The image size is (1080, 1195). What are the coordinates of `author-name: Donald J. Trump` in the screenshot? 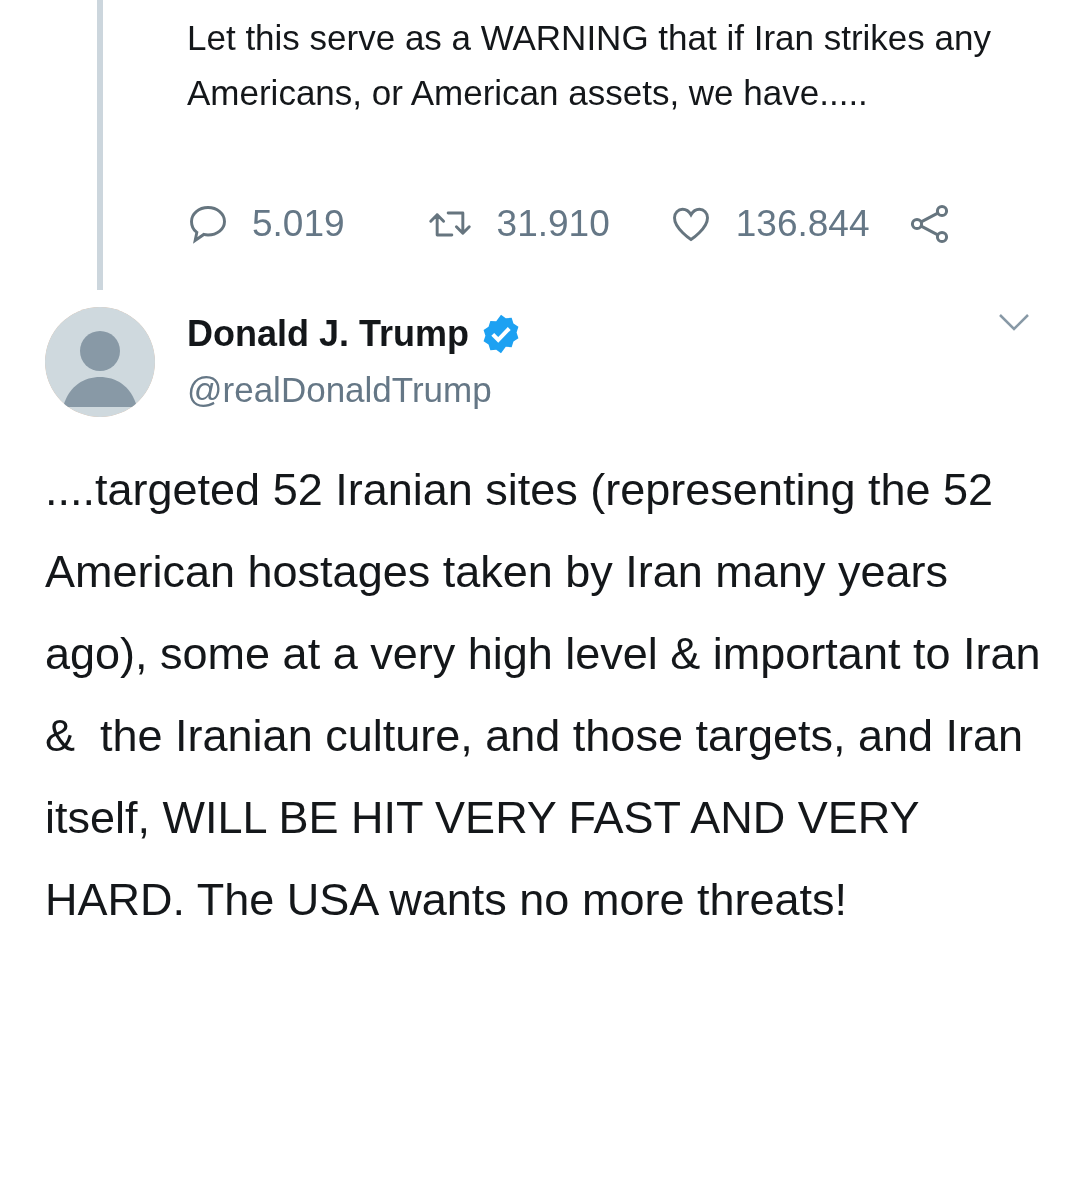 It's located at (328, 334).